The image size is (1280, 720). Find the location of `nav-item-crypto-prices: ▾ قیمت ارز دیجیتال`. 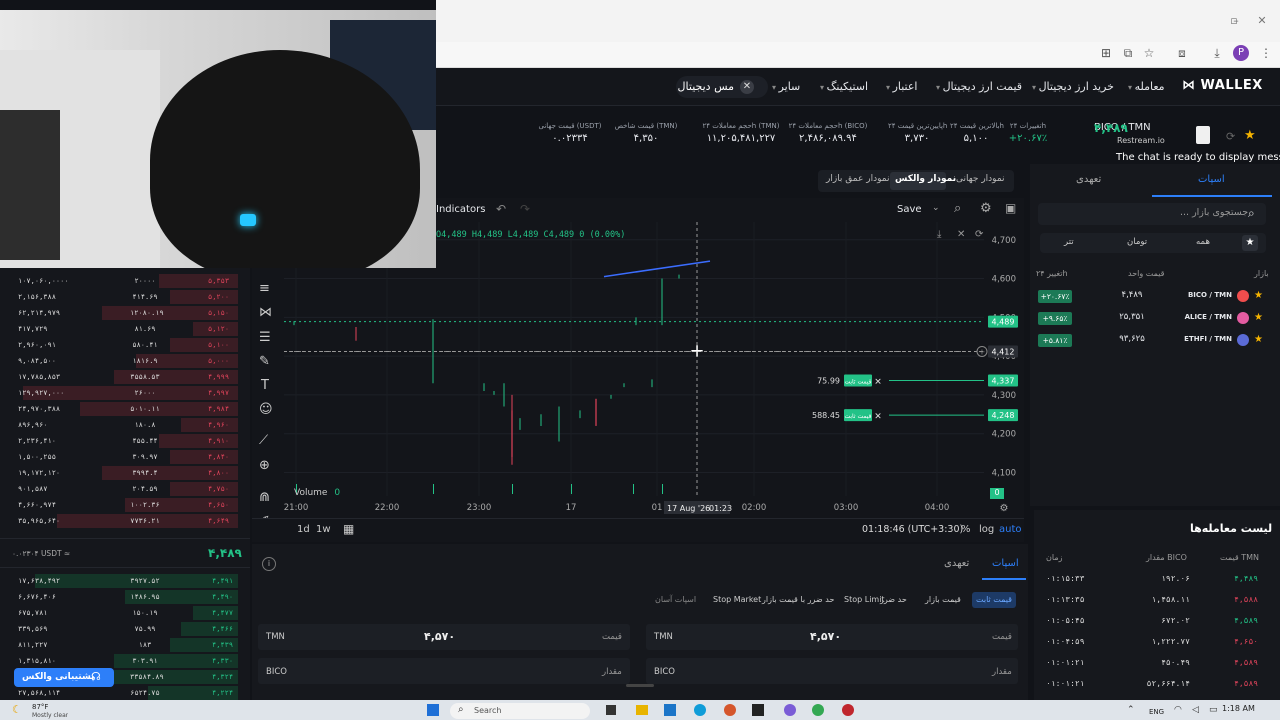

nav-item-crypto-prices: ▾ قیمت ارز دیجیتال is located at coordinates (979, 86).